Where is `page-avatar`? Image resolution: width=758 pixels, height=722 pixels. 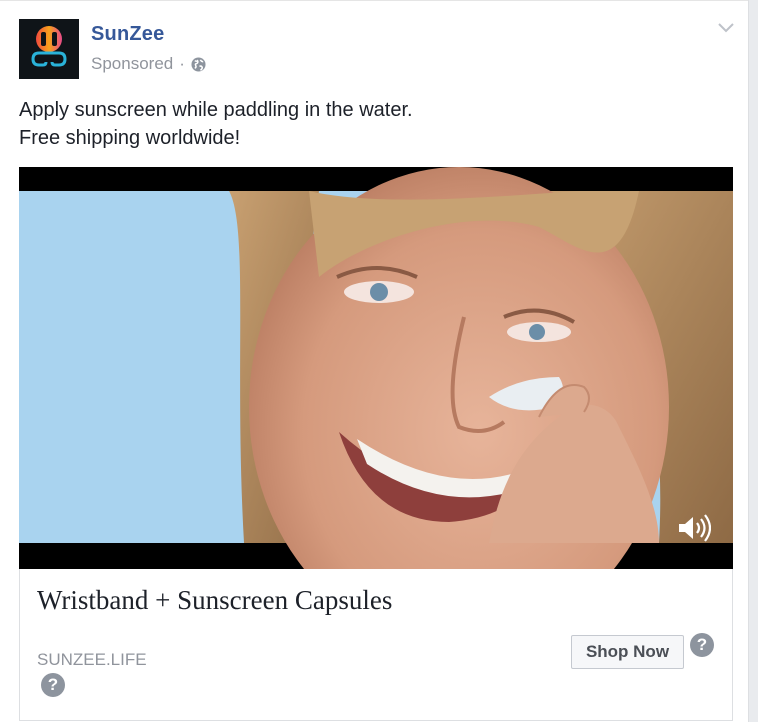 page-avatar is located at coordinates (49, 49).